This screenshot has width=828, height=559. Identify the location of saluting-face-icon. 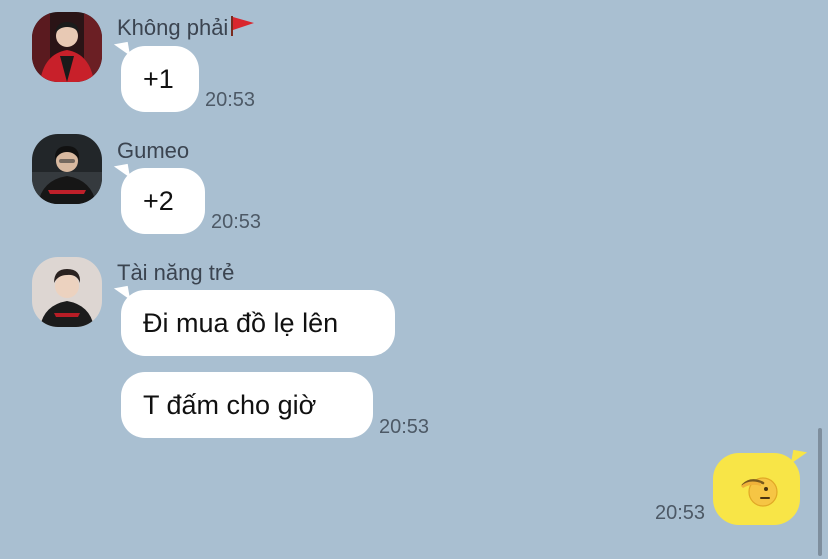
(759, 492).